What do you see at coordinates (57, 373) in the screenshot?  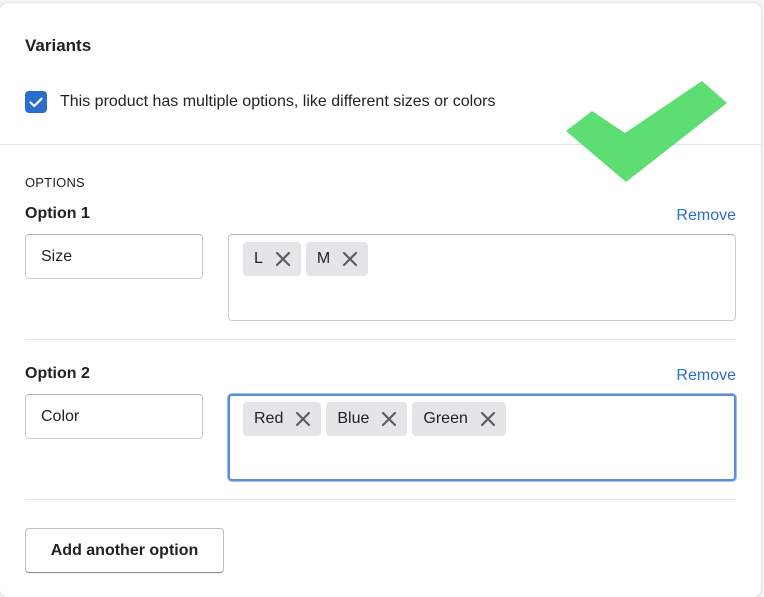 I see `option-2-label: Option 2` at bounding box center [57, 373].